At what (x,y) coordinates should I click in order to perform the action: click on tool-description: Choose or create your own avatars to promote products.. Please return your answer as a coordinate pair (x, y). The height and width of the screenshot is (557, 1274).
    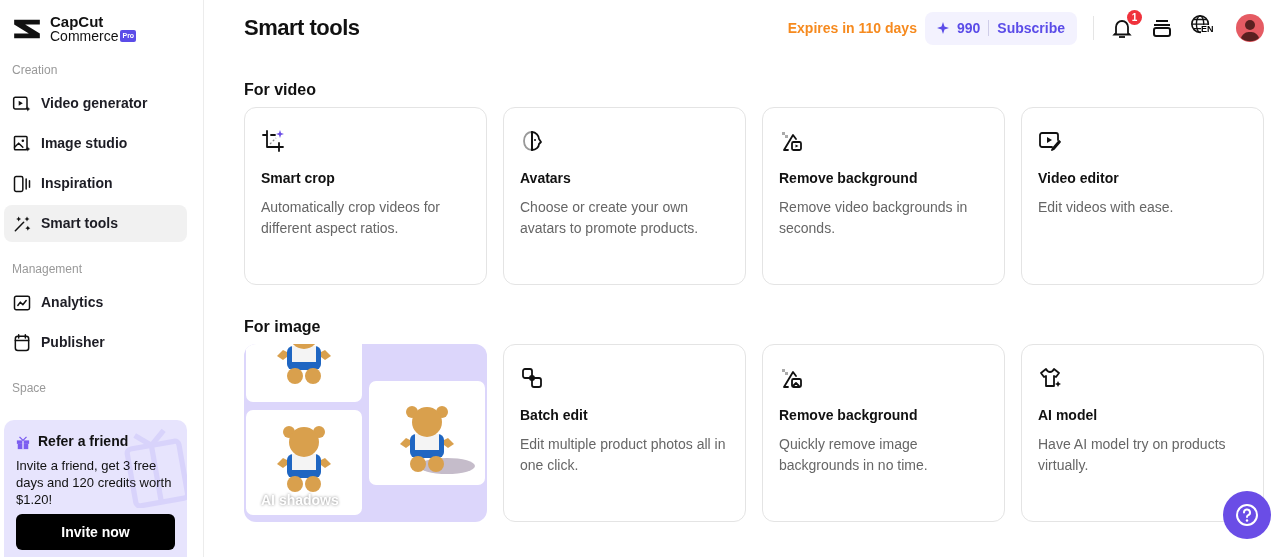
    Looking at the image, I should click on (610, 217).